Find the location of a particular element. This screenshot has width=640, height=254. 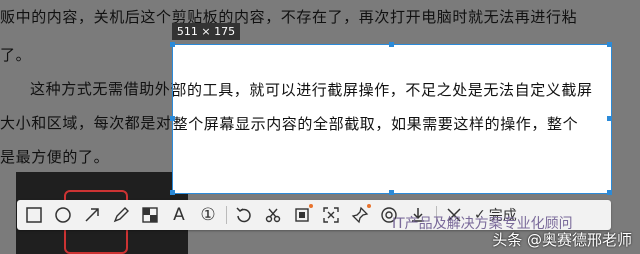

doc-line-2: 了。 is located at coordinates (16, 55).